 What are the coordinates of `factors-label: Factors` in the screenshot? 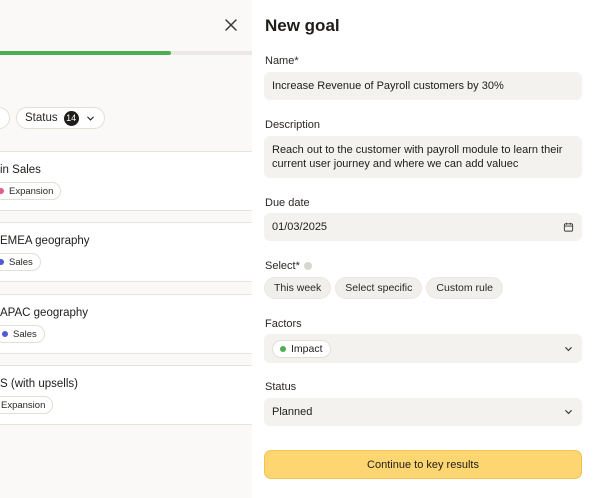 It's located at (283, 324).